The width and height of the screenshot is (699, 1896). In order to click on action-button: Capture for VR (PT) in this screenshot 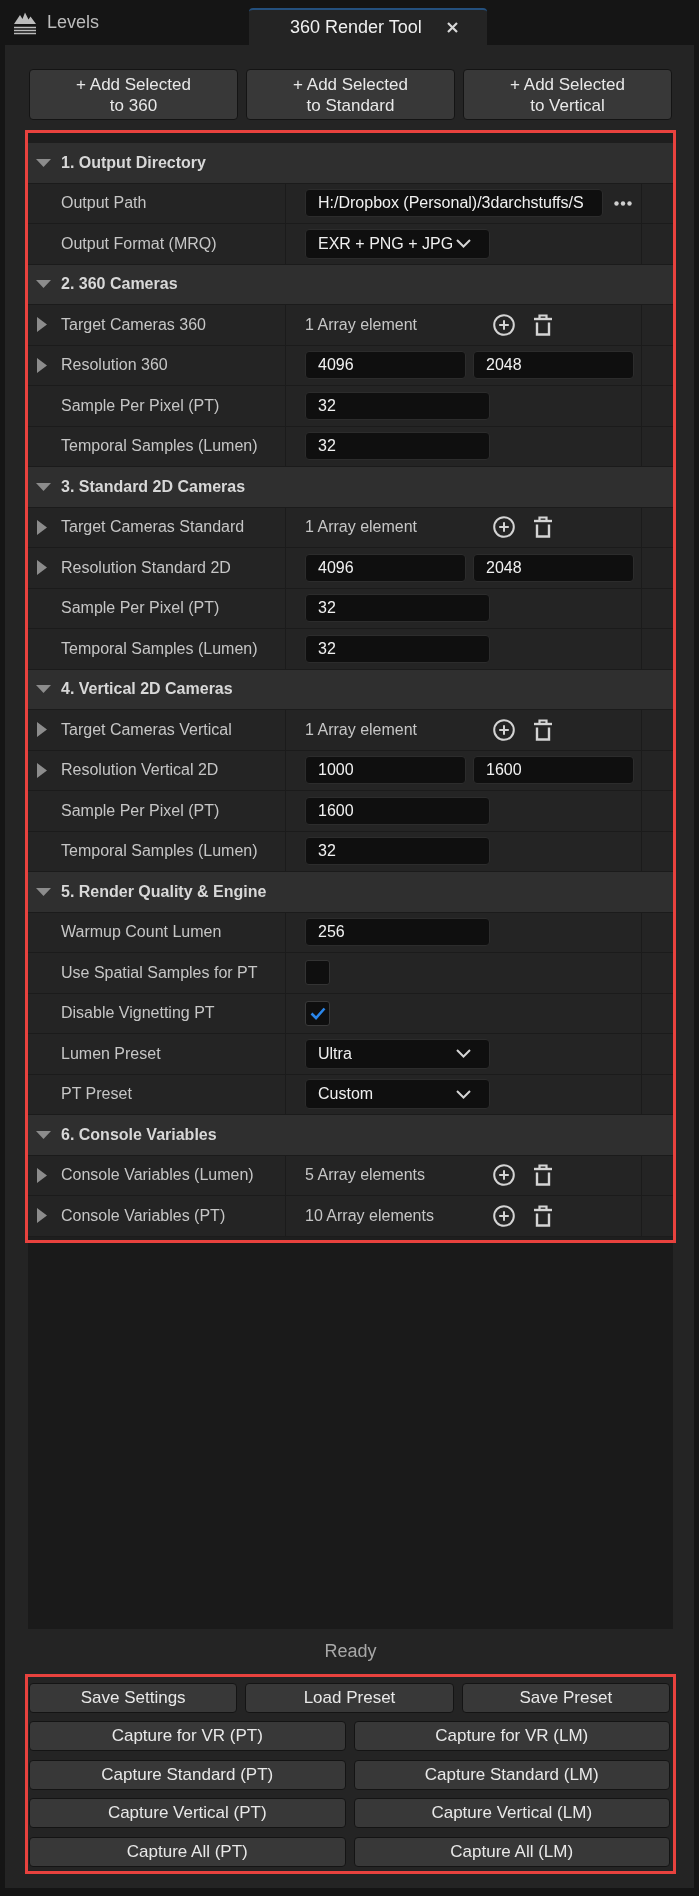, I will do `click(187, 1736)`.